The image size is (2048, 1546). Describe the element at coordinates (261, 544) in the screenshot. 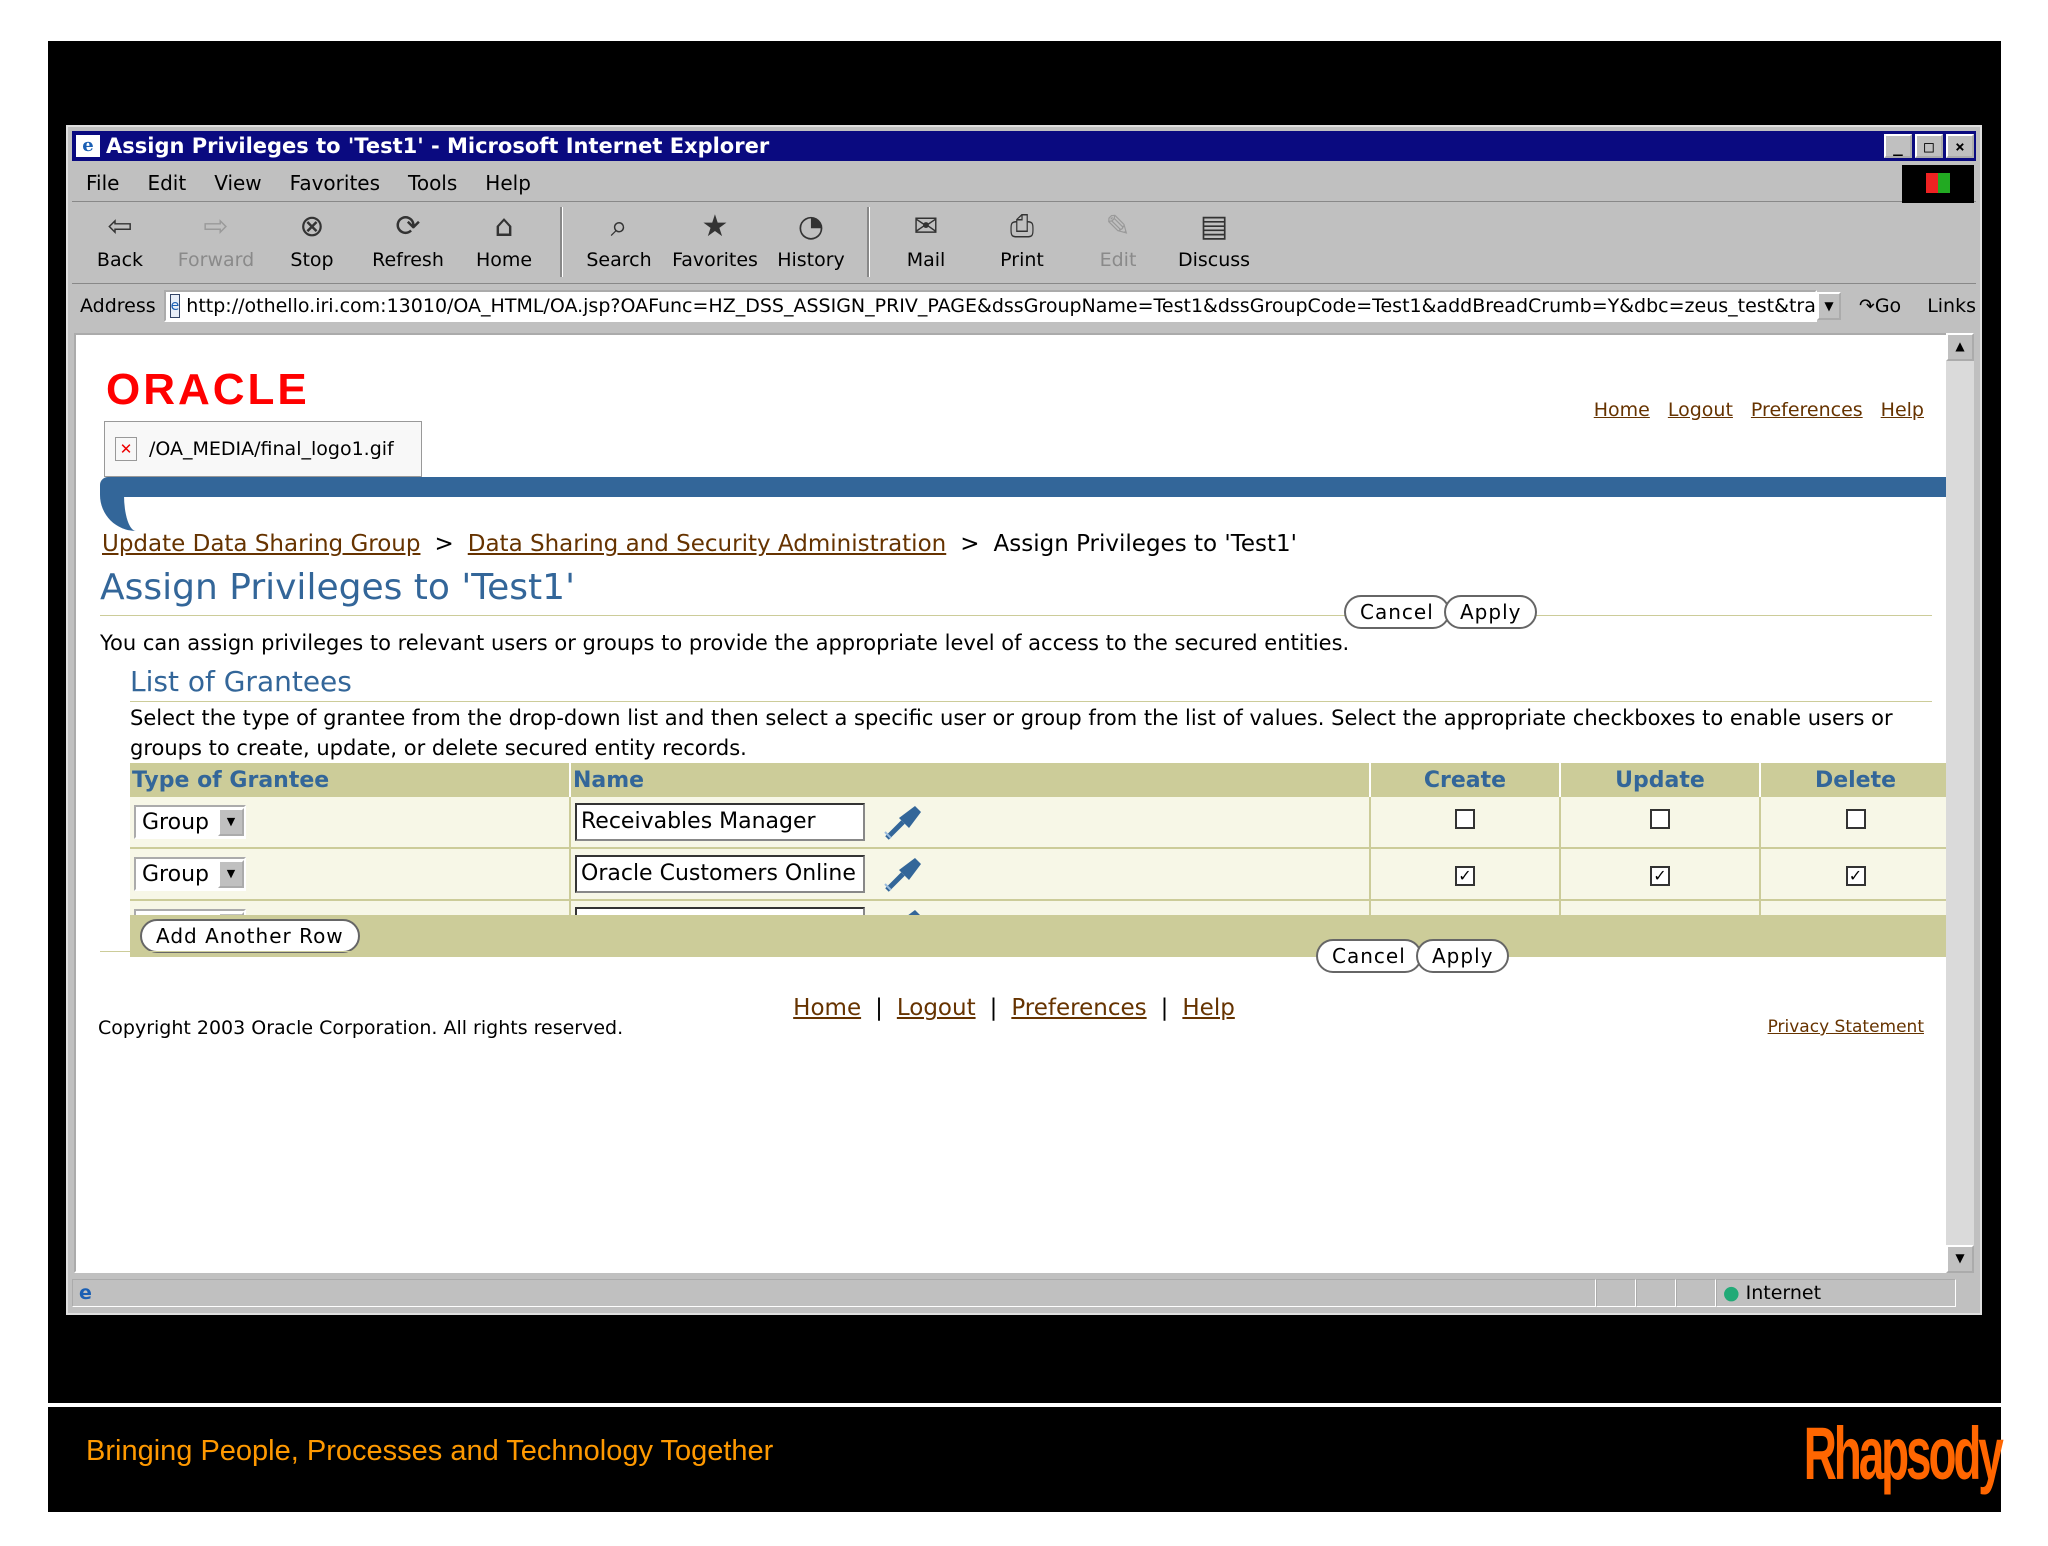

I see `breadcrumb-update-group: Update Data Sharing Group` at that location.